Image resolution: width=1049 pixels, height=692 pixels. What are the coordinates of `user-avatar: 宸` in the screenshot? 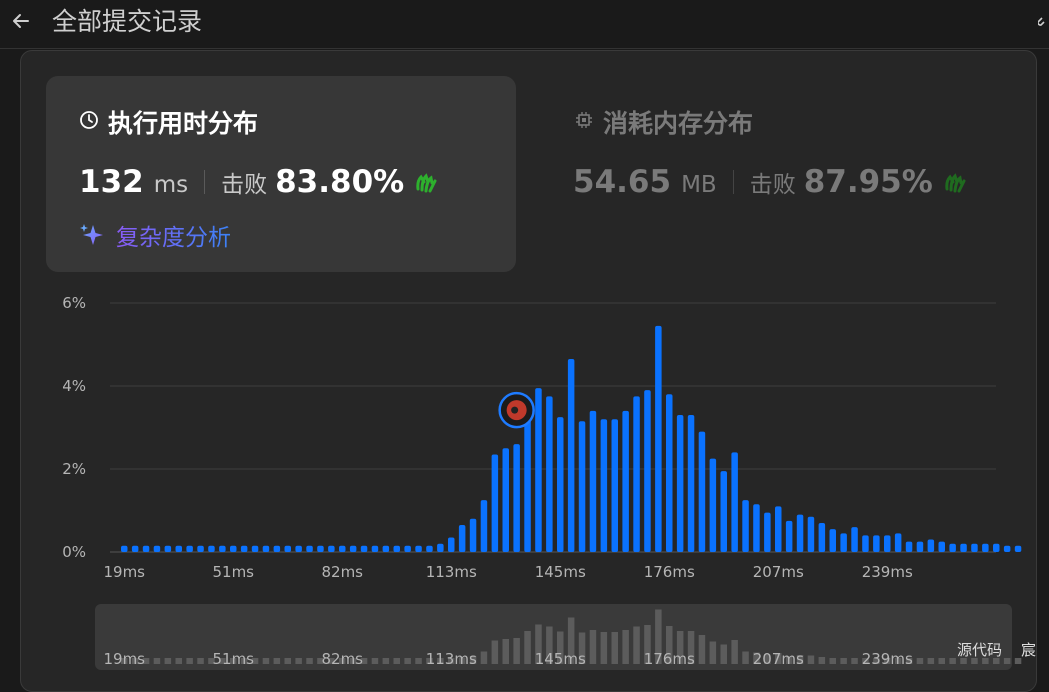 It's located at (1028, 649).